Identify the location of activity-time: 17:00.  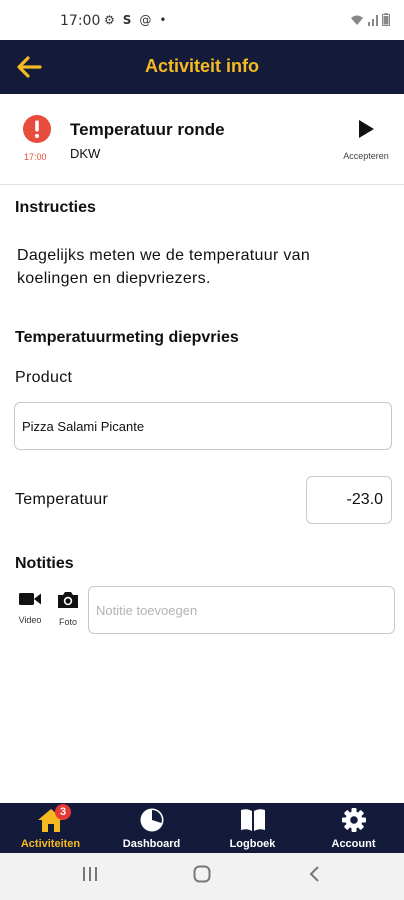
(35, 157).